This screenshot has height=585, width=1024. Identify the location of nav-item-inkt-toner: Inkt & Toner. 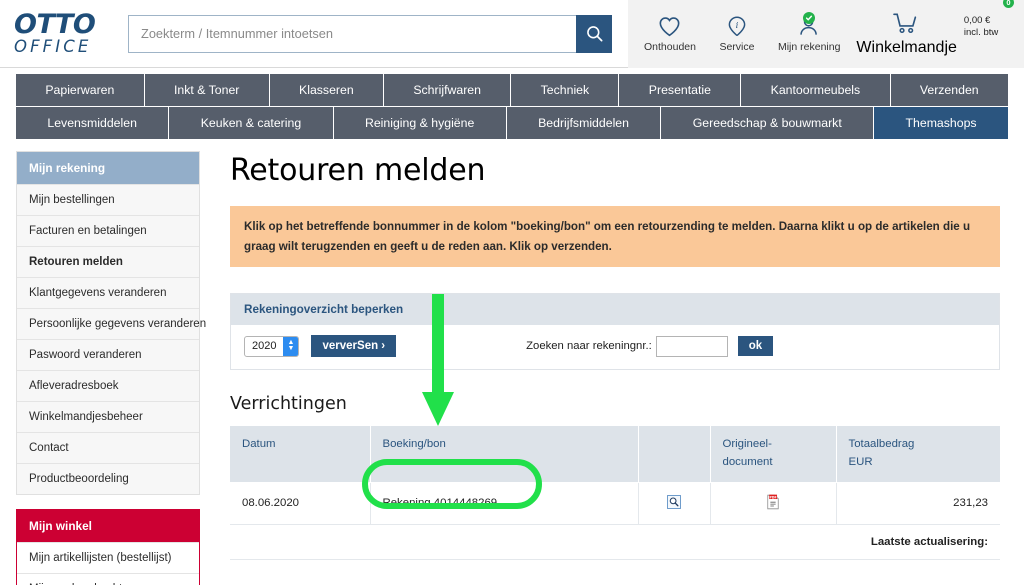
(207, 90).